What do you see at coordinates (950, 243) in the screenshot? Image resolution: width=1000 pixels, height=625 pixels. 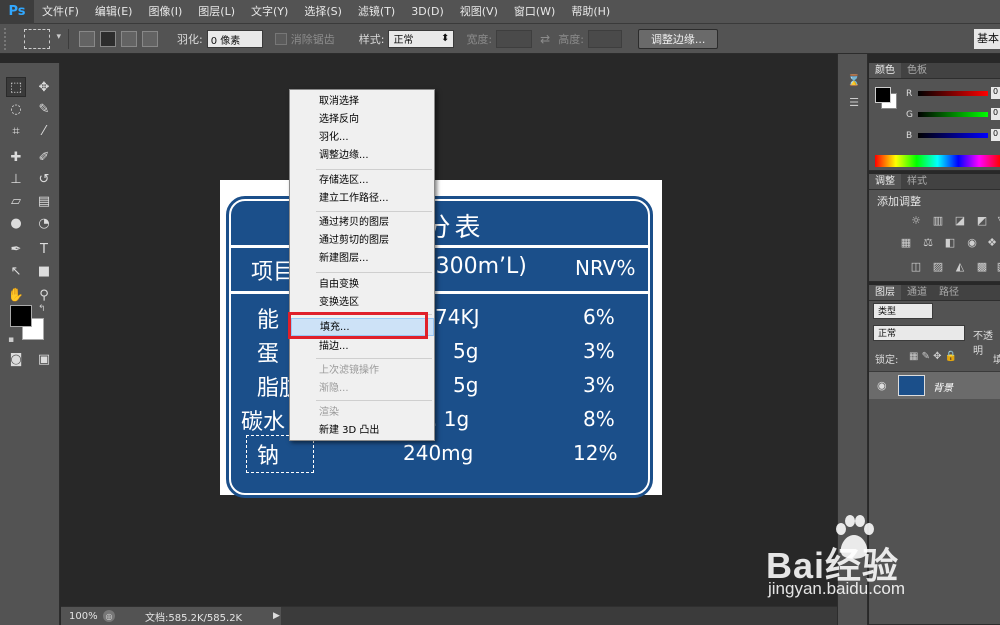 I see `black-white-icon: ◧` at bounding box center [950, 243].